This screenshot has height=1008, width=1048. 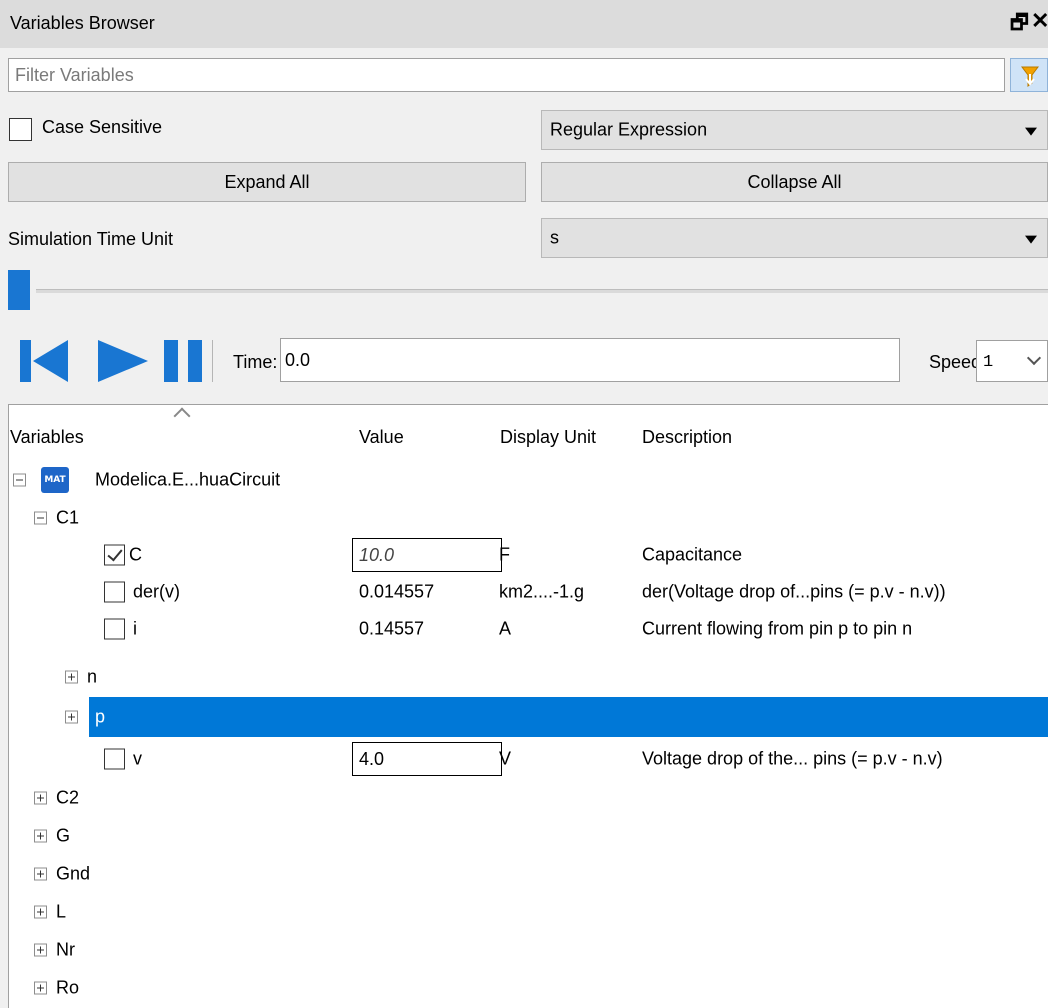 I want to click on toolbar-separator, so click(x=212, y=361).